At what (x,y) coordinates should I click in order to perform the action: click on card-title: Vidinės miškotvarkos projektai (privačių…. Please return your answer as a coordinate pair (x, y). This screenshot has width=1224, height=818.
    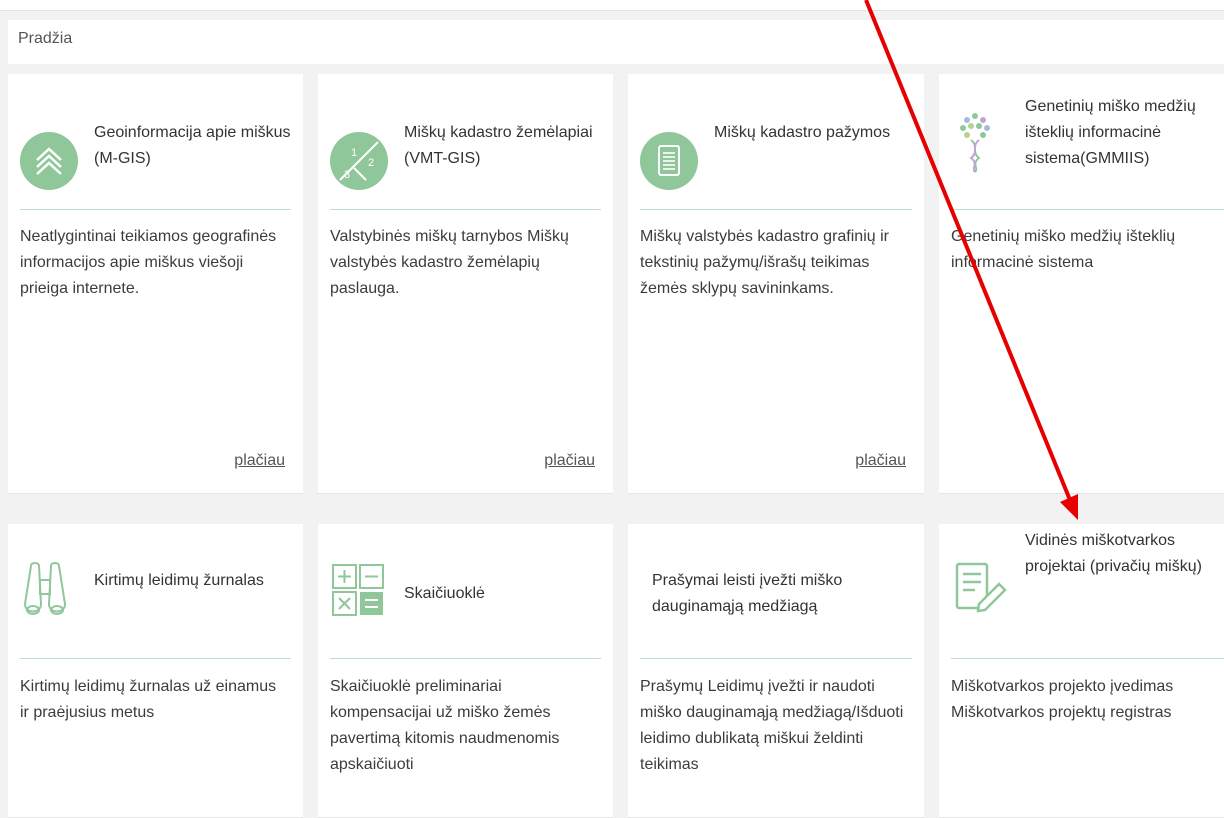
    Looking at the image, I should click on (1113, 553).